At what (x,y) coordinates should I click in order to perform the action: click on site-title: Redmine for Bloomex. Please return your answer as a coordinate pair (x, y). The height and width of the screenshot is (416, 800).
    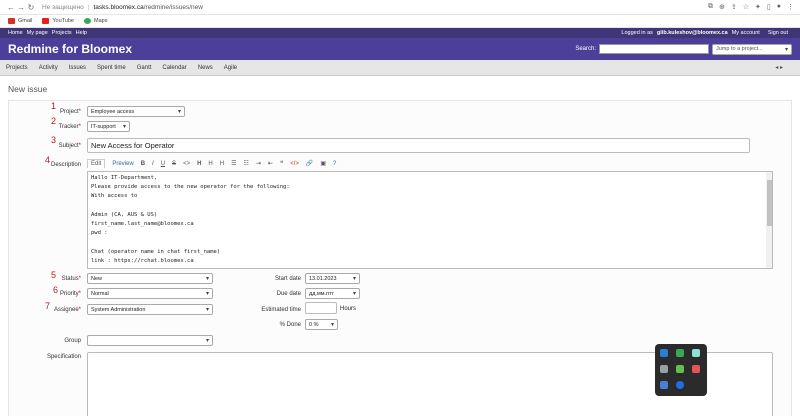
    Looking at the image, I should click on (70, 49).